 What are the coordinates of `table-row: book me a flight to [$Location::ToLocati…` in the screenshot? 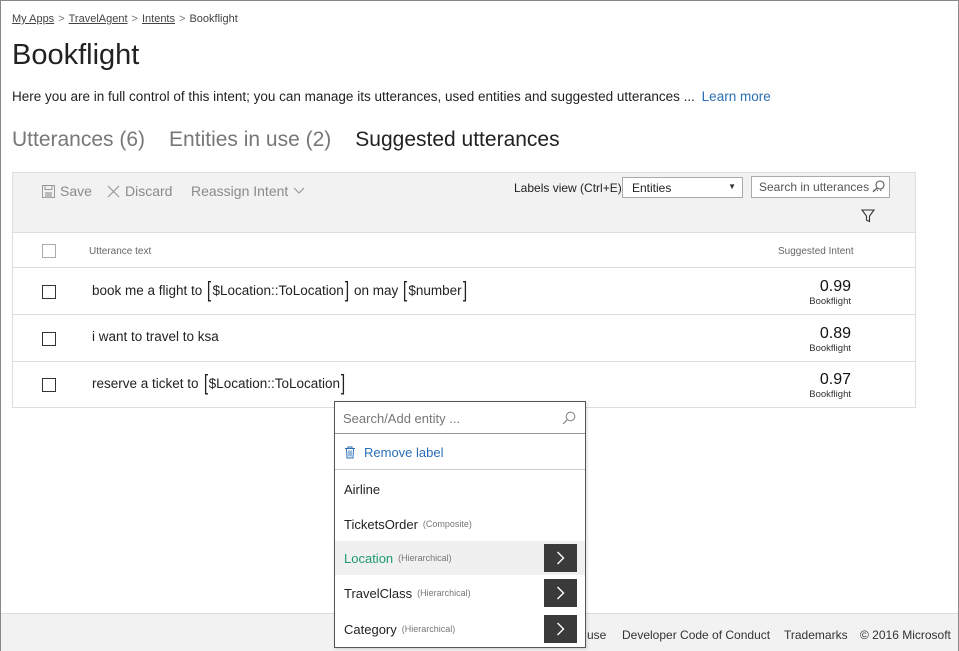 It's located at (464, 291).